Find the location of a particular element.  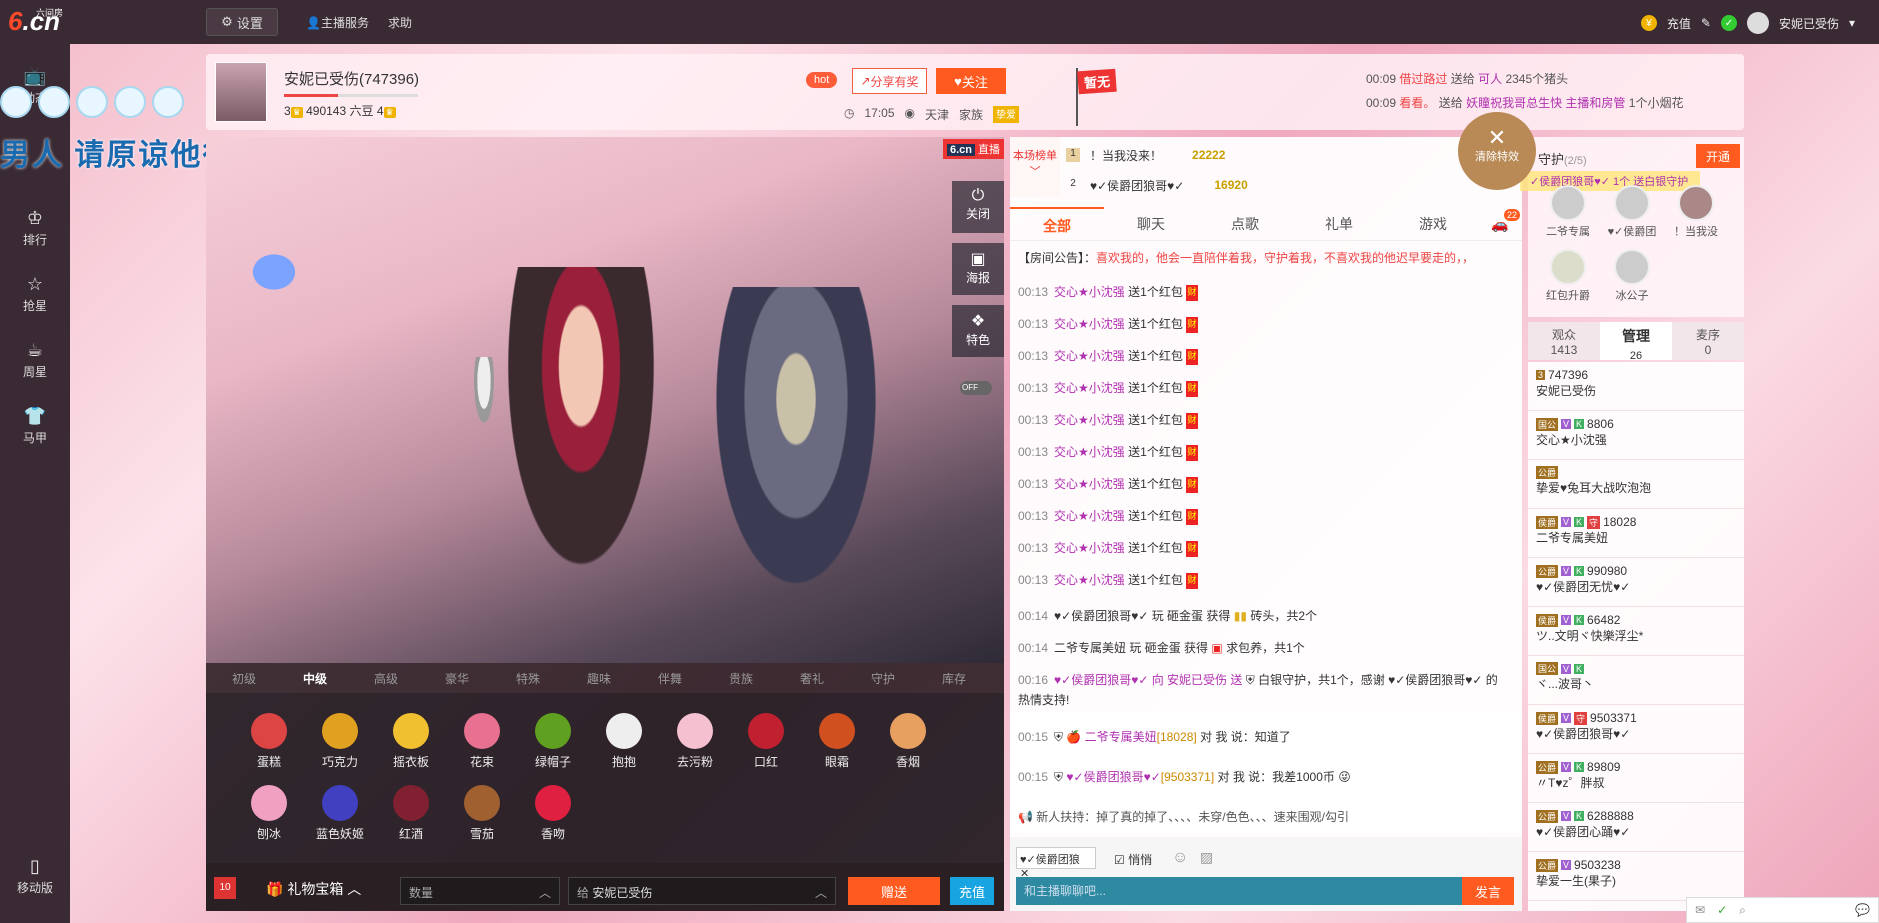

gift-item: 香吻 is located at coordinates (553, 813).